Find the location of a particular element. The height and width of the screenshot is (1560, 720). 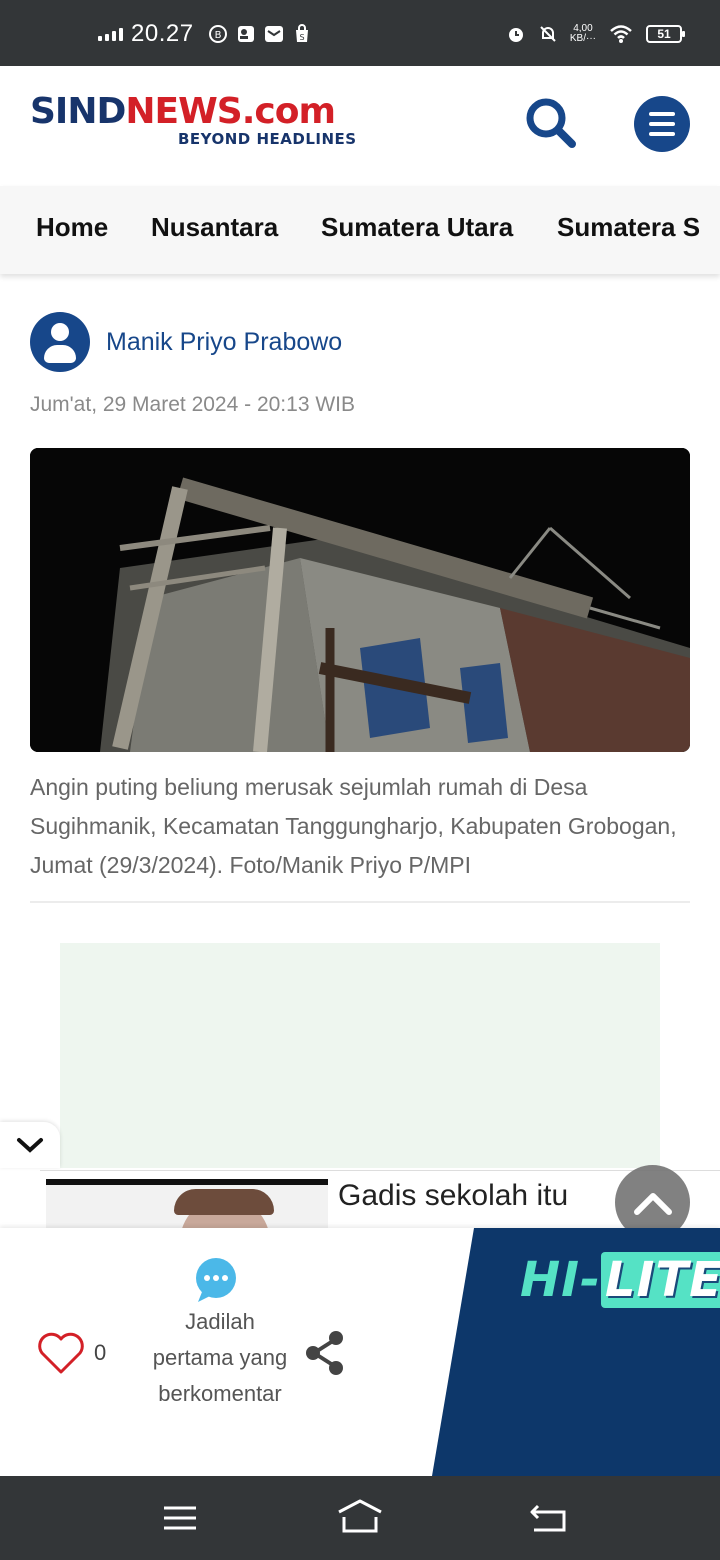

home-icon is located at coordinates (360, 1518).